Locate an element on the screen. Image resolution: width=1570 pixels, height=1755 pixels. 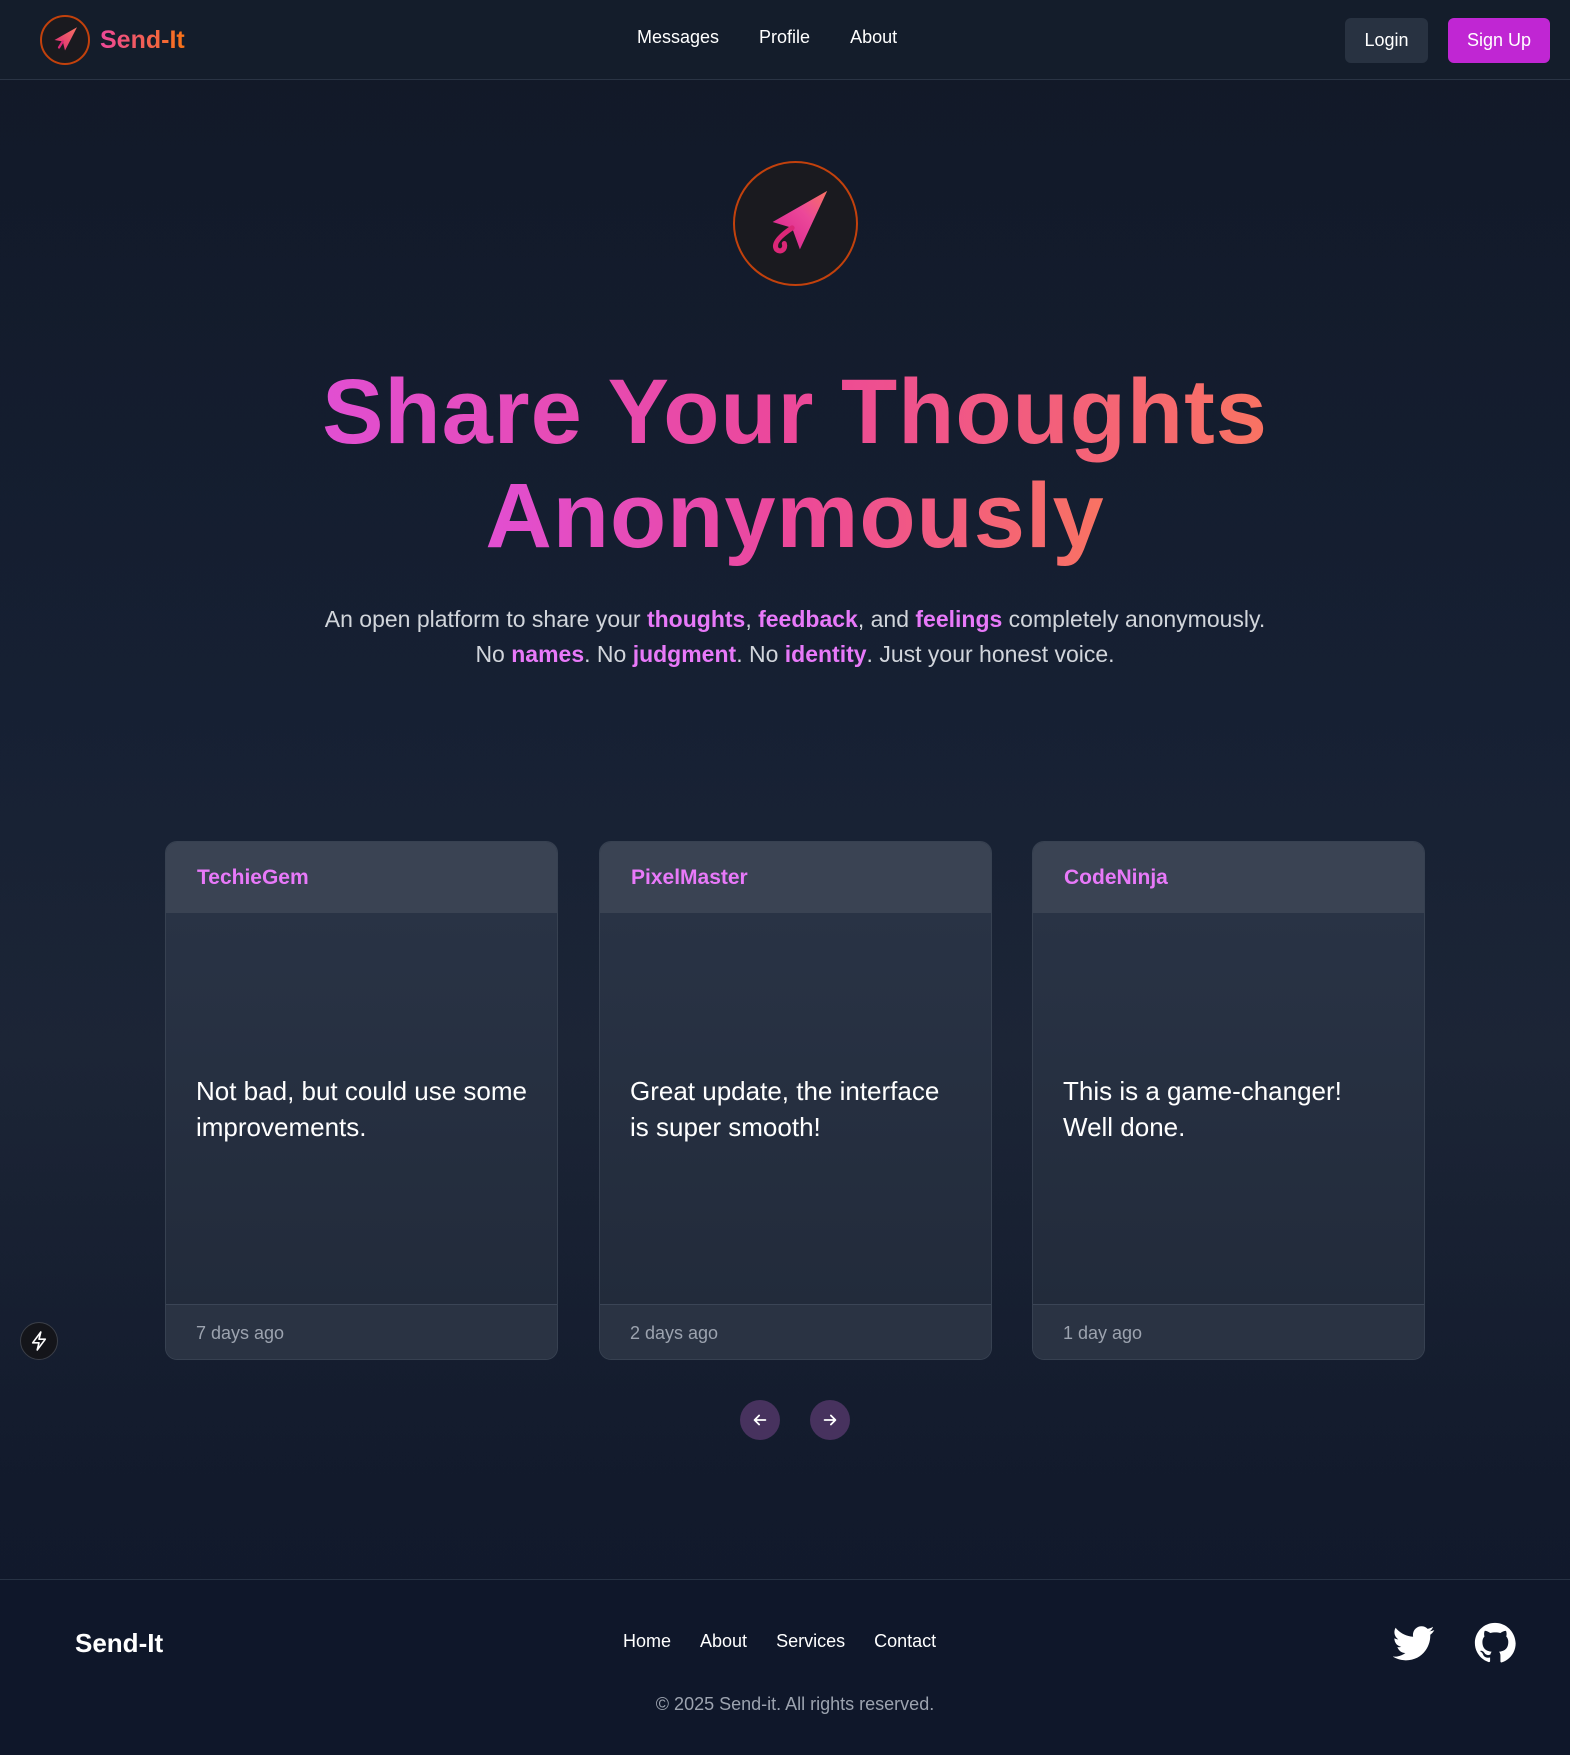
footer-link-home: Home is located at coordinates (647, 1641).